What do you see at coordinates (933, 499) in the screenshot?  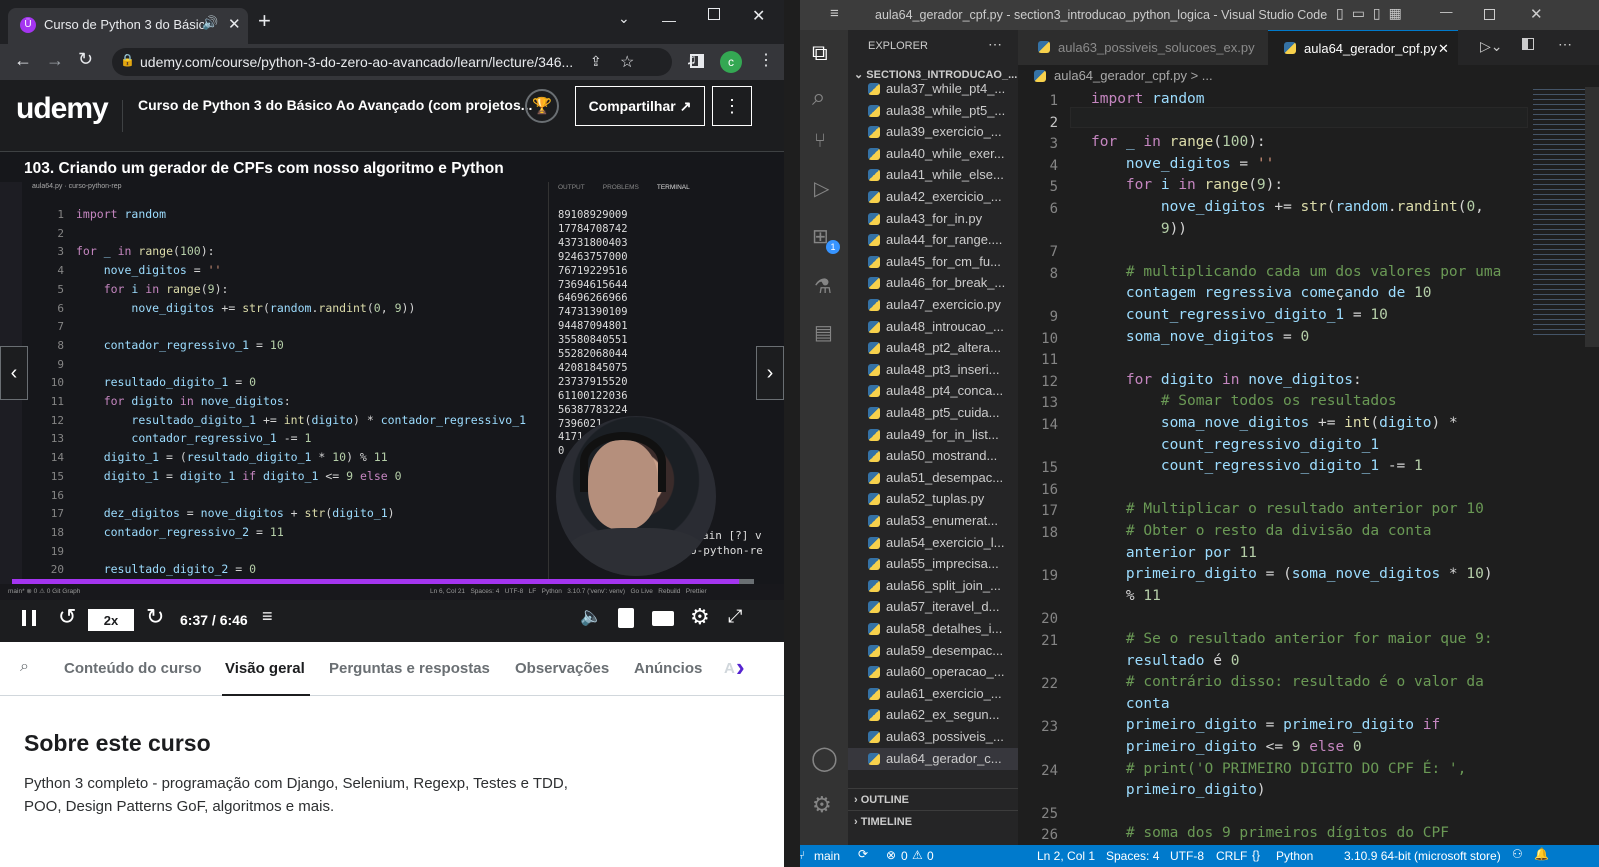 I see `file-item: aula52_tuplas.py` at bounding box center [933, 499].